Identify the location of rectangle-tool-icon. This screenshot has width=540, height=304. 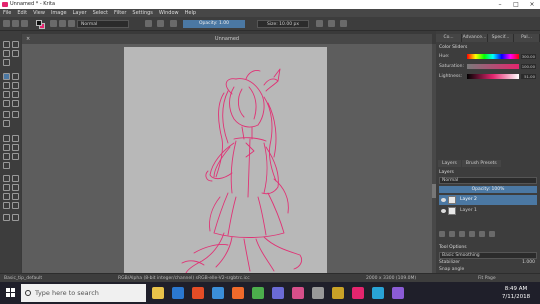
(6, 85).